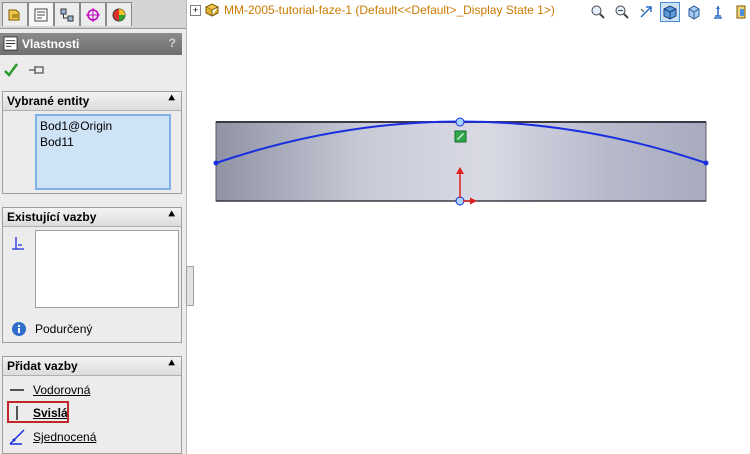  I want to click on selected-entities-header: Vybrané entity ⯅, so click(92, 101).